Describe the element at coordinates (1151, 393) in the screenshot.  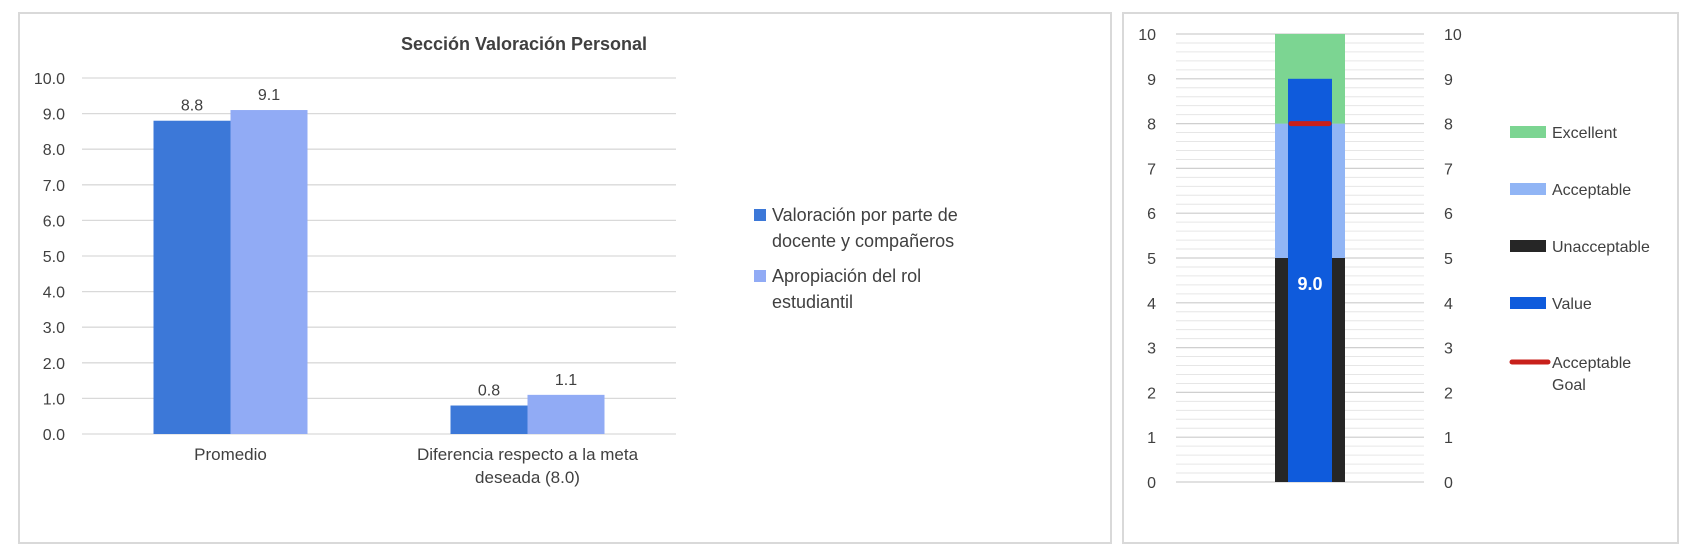
I see `y-tick-label-left: 2` at that location.